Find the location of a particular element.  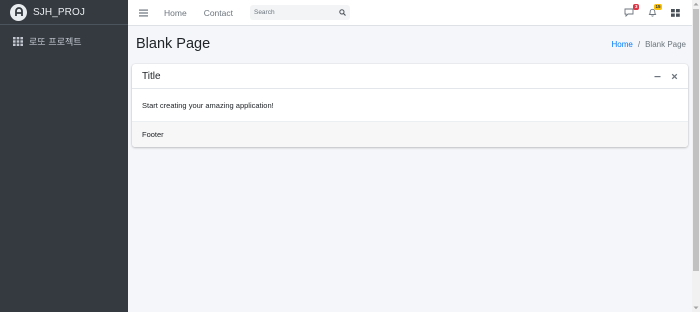

card-tools is located at coordinates (661, 76).